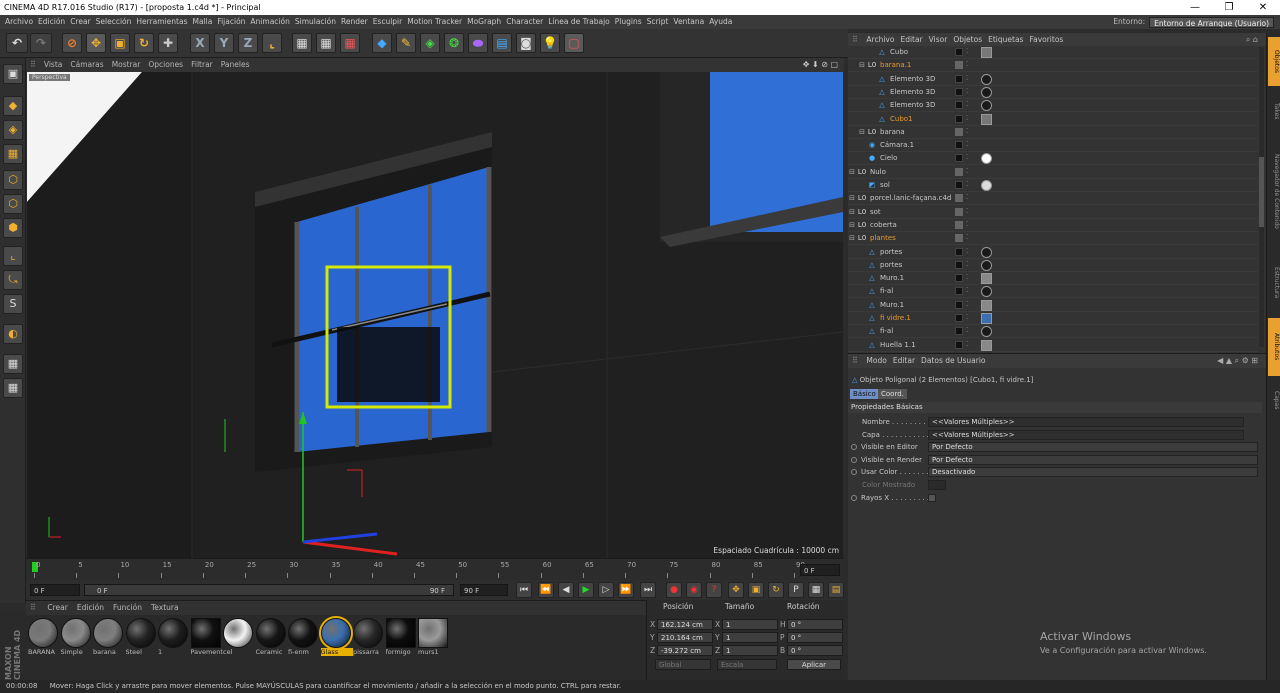 The image size is (1280, 693). What do you see at coordinates (814, 664) in the screenshot?
I see `apply-button: Aplicar` at bounding box center [814, 664].